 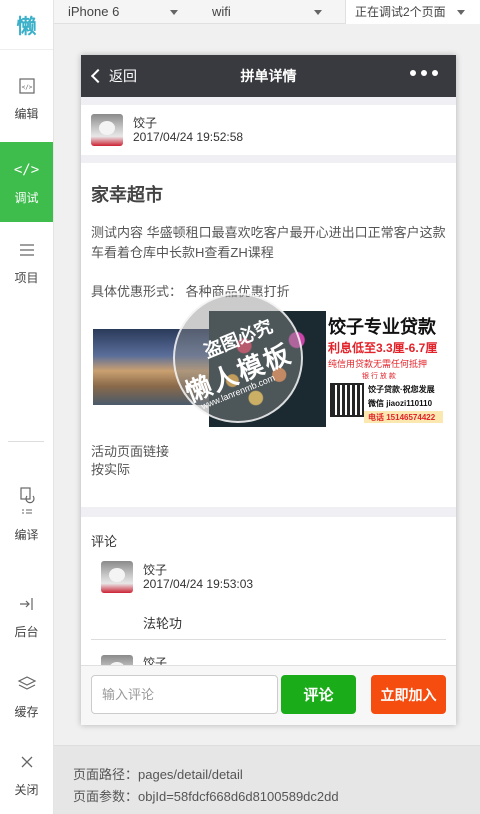 I want to click on toolbar: iPhone 6 wifi 正在调试2个页面, so click(x=267, y=12).